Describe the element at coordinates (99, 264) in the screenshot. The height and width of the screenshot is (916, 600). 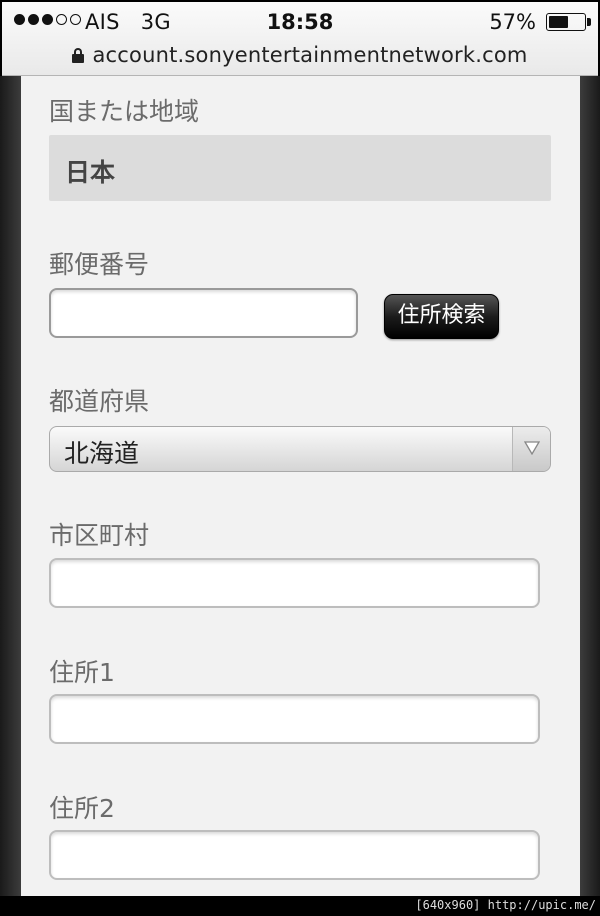
I see `postal-code-label: 郵便番号` at that location.